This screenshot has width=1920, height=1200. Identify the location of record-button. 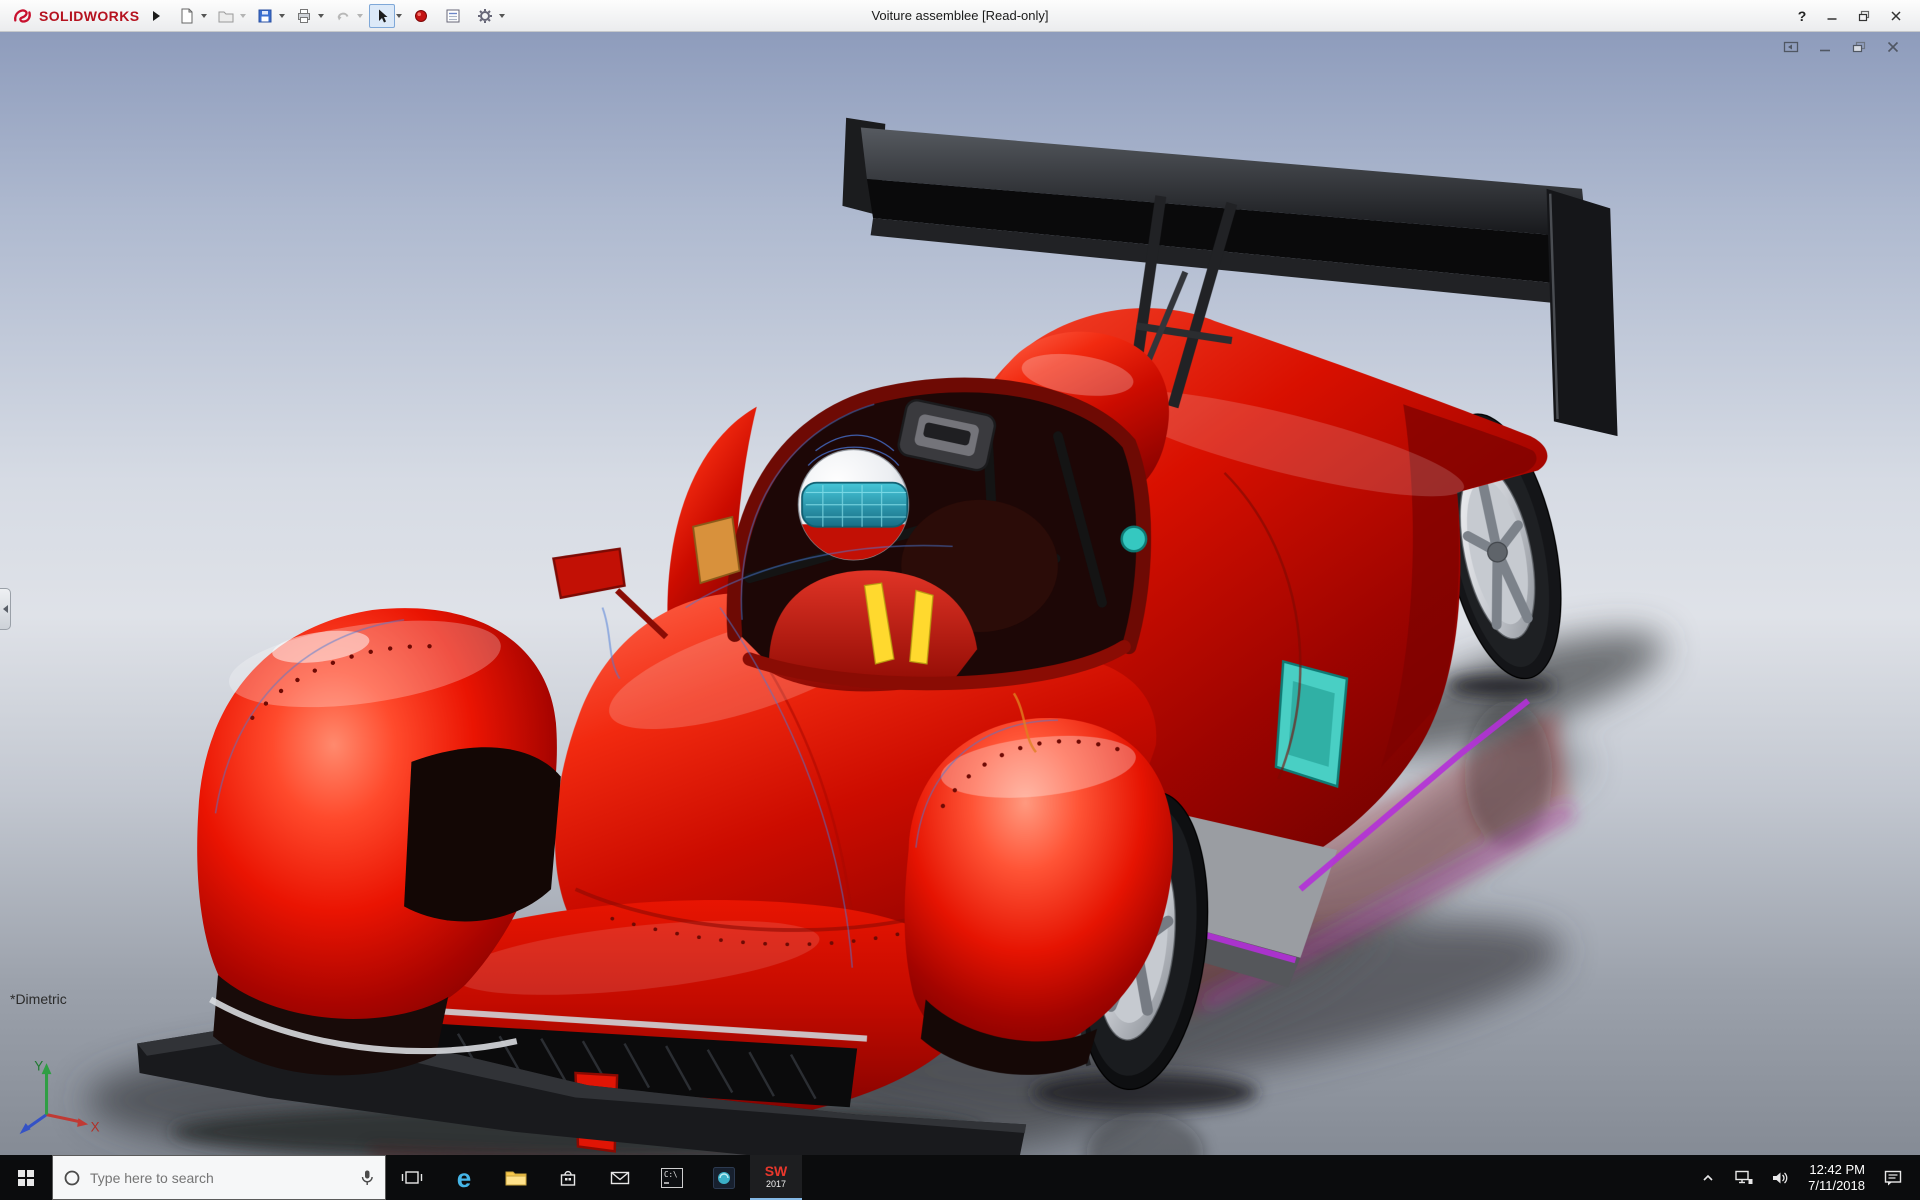
(421, 16).